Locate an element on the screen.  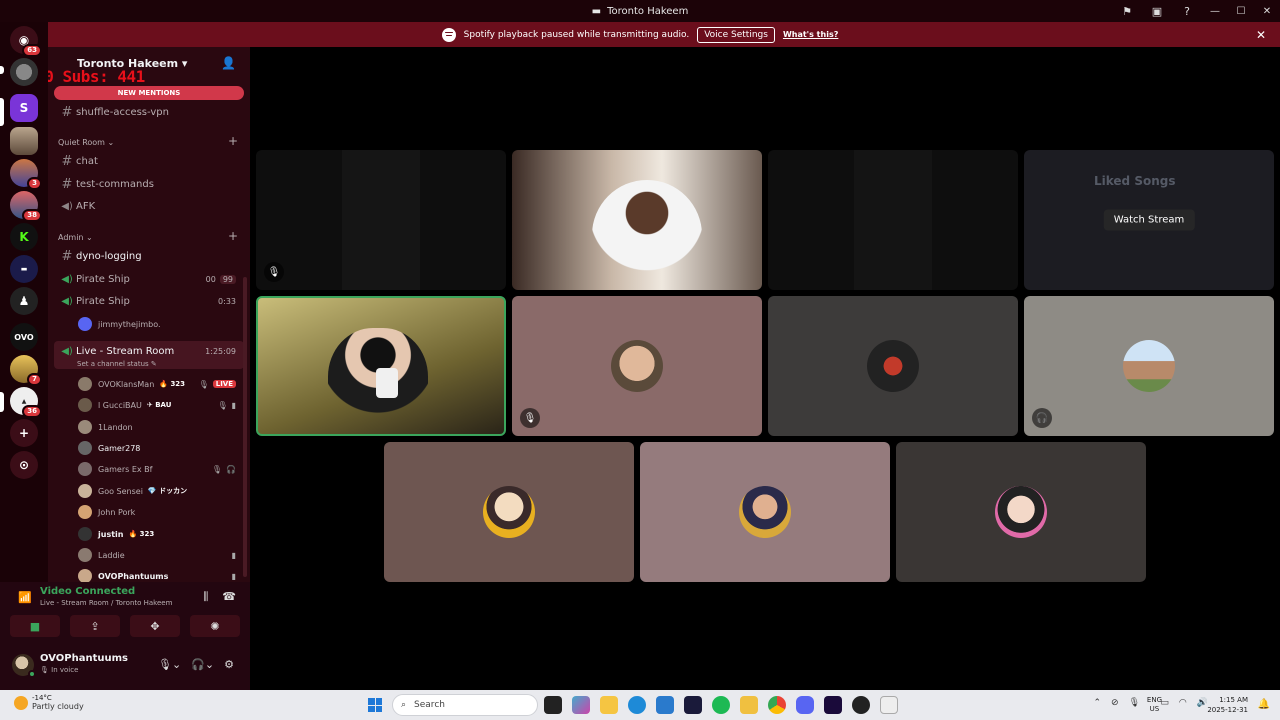
close-window-icon: ✕ is located at coordinates (1267, 11).